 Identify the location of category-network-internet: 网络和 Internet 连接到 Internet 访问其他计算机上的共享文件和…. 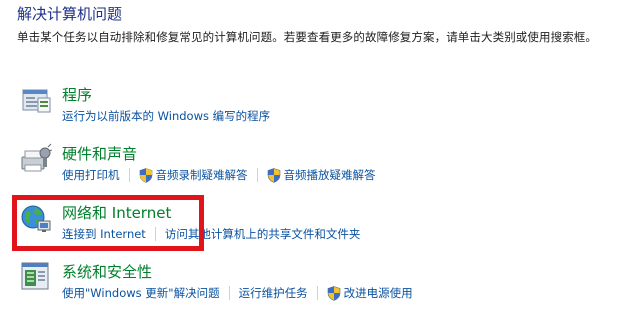
(300, 227).